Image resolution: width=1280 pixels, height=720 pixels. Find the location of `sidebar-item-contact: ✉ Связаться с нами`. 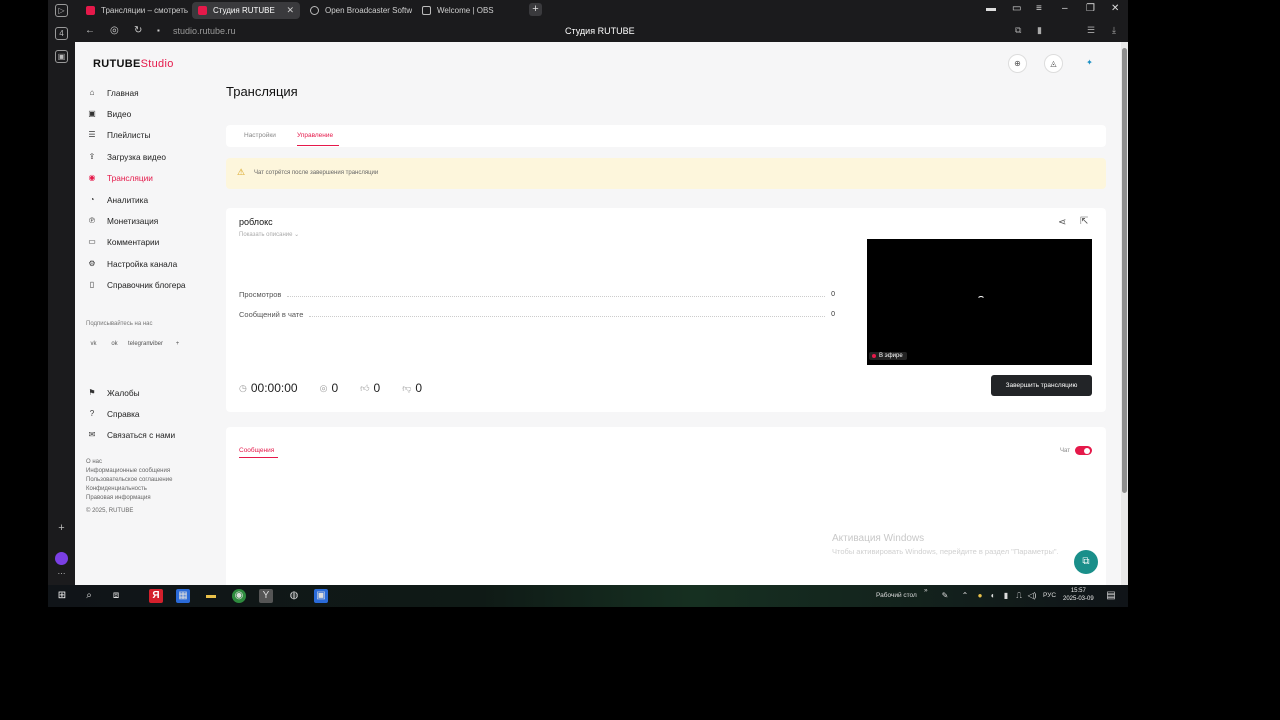

sidebar-item-contact: ✉ Связаться с нами is located at coordinates (152, 435).